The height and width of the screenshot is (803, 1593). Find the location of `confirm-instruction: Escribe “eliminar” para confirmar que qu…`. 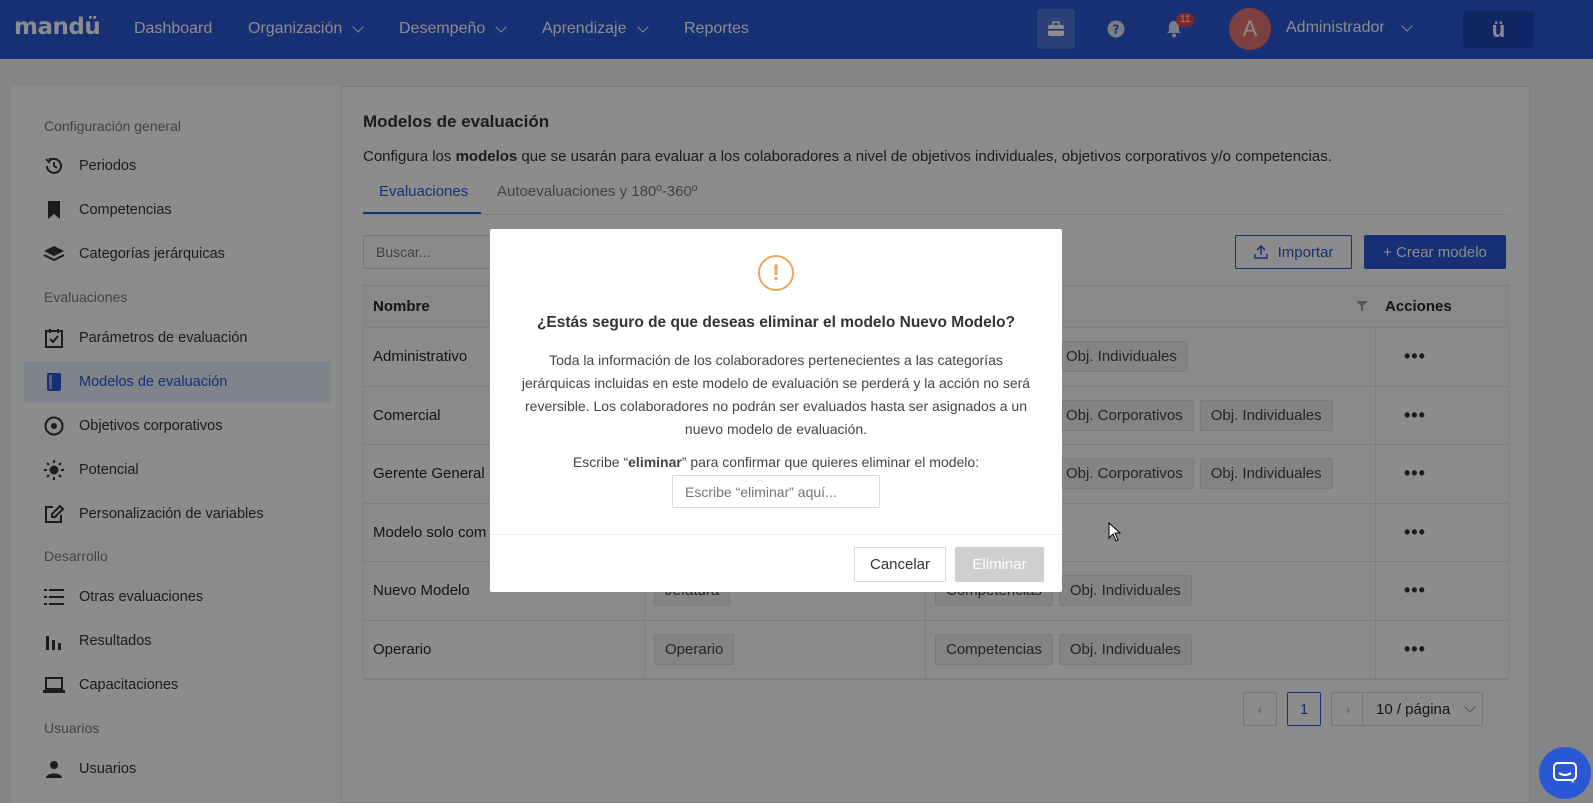

confirm-instruction: Escribe “eliminar” para confirmar que qu… is located at coordinates (776, 462).